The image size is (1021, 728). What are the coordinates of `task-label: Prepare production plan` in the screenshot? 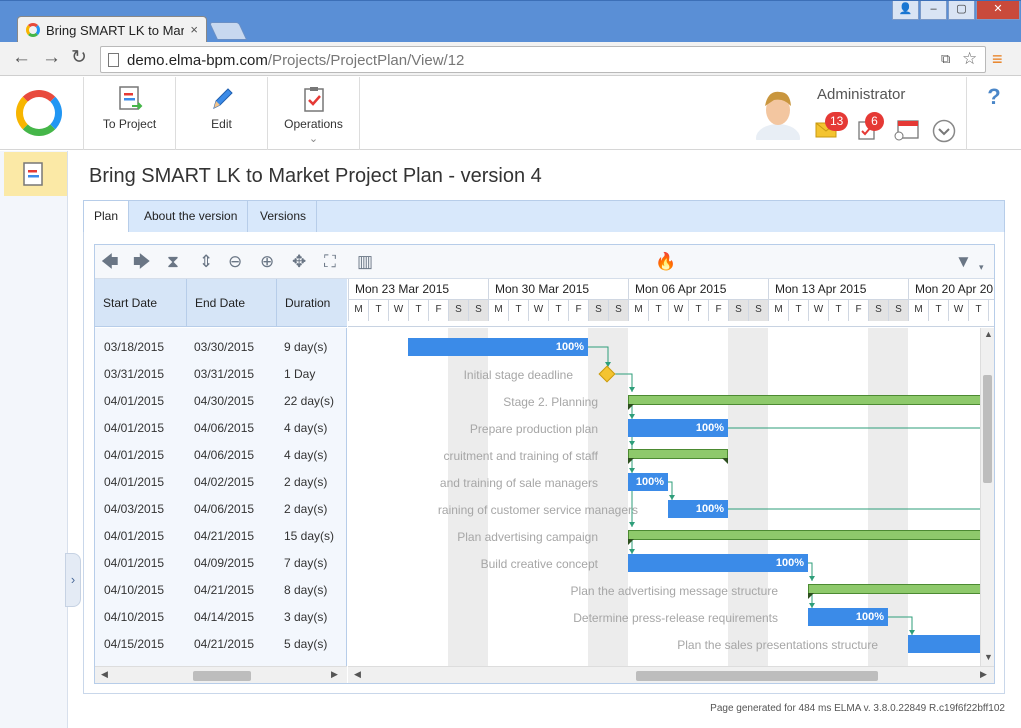 It's located at (534, 429).